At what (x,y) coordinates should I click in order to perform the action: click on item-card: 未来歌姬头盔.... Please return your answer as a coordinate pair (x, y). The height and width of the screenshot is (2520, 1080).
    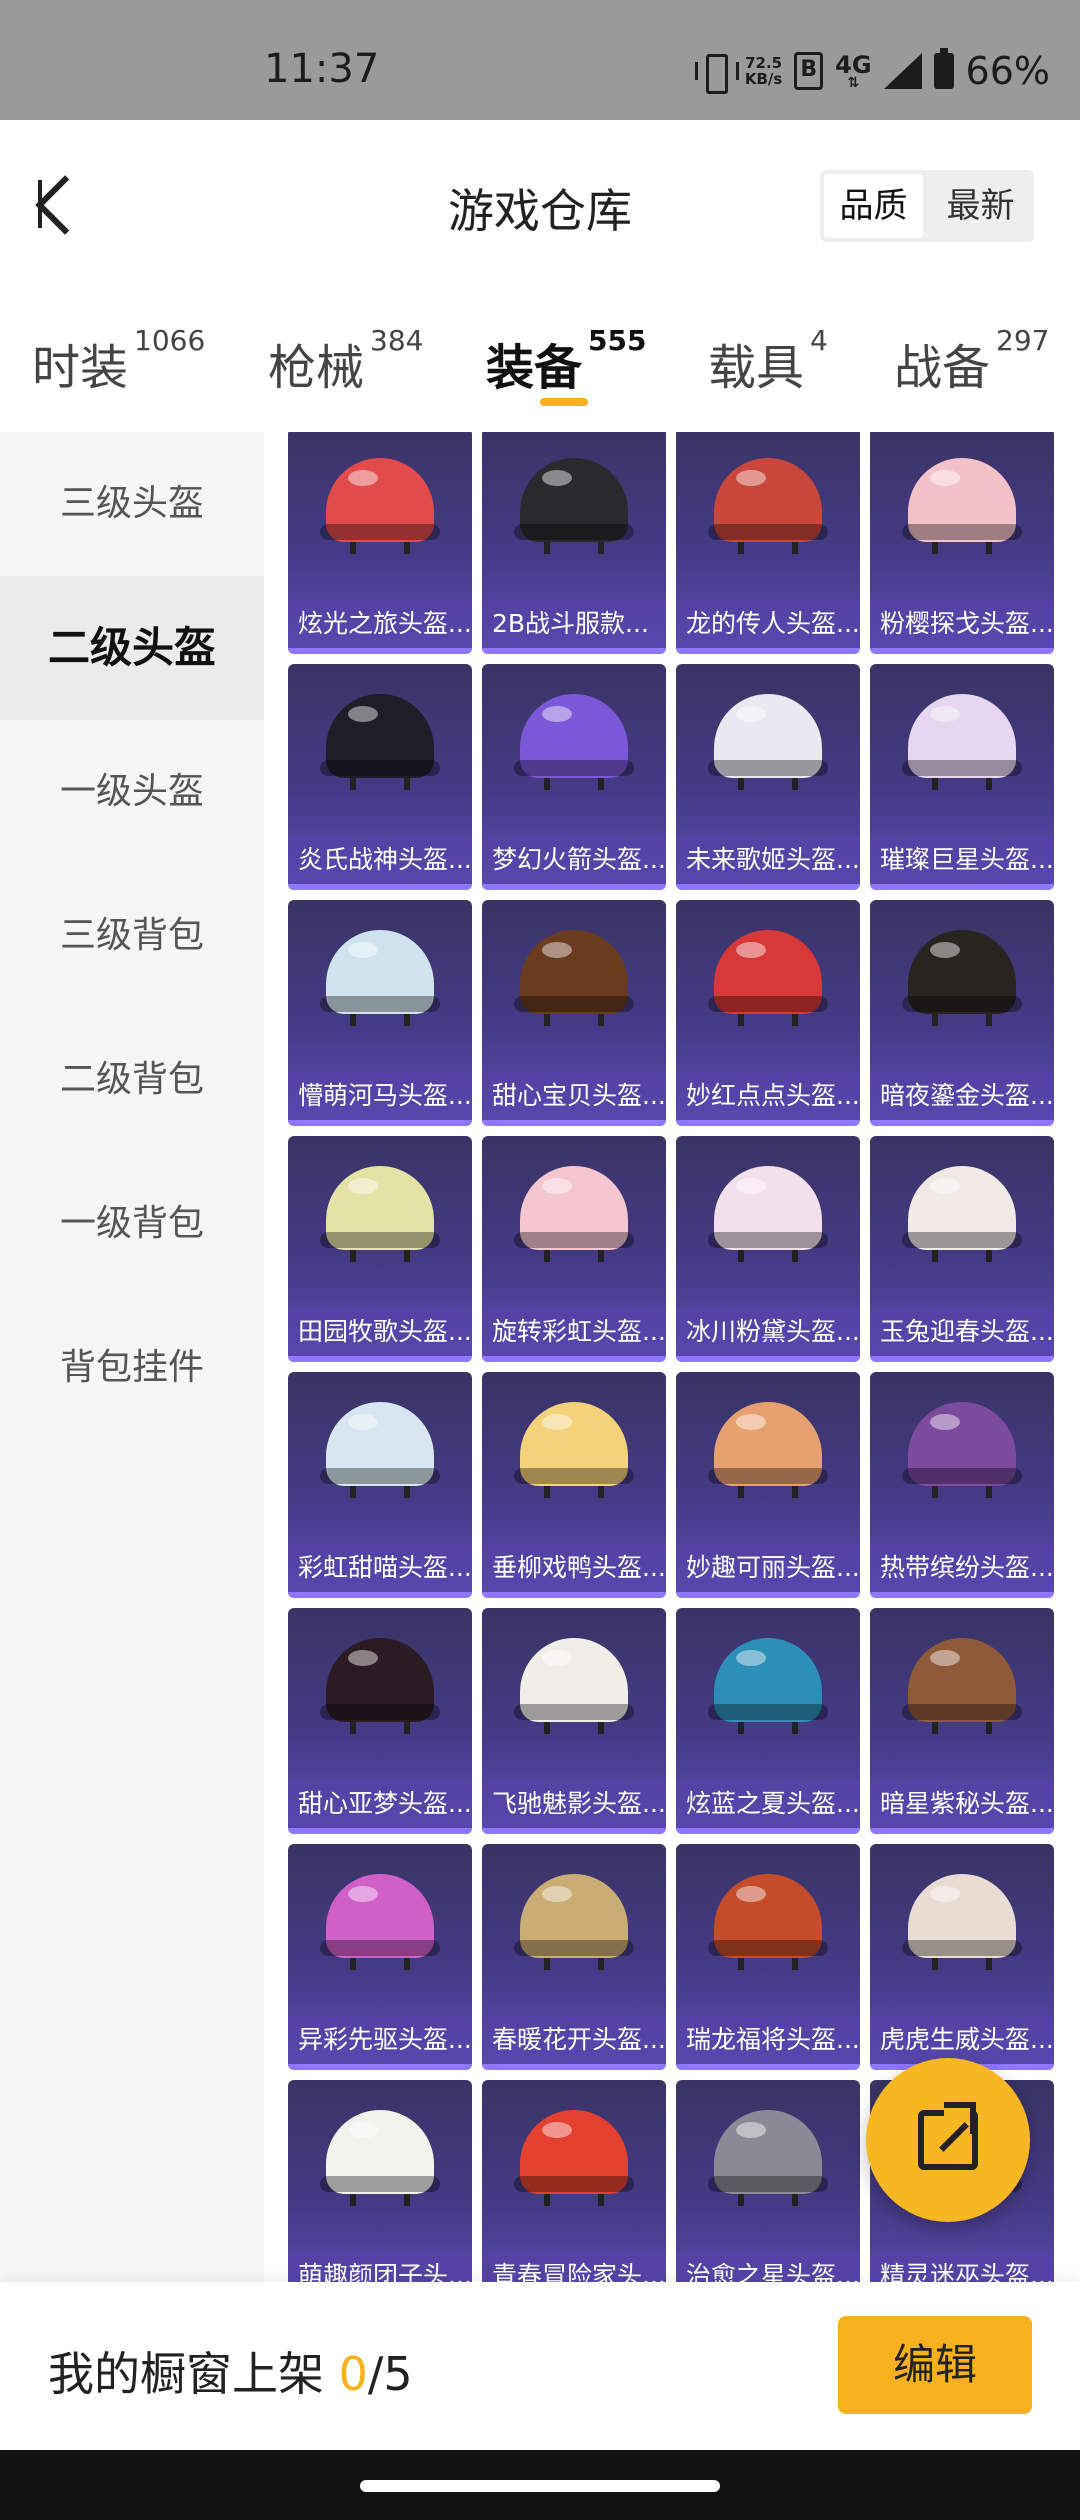
    Looking at the image, I should click on (768, 777).